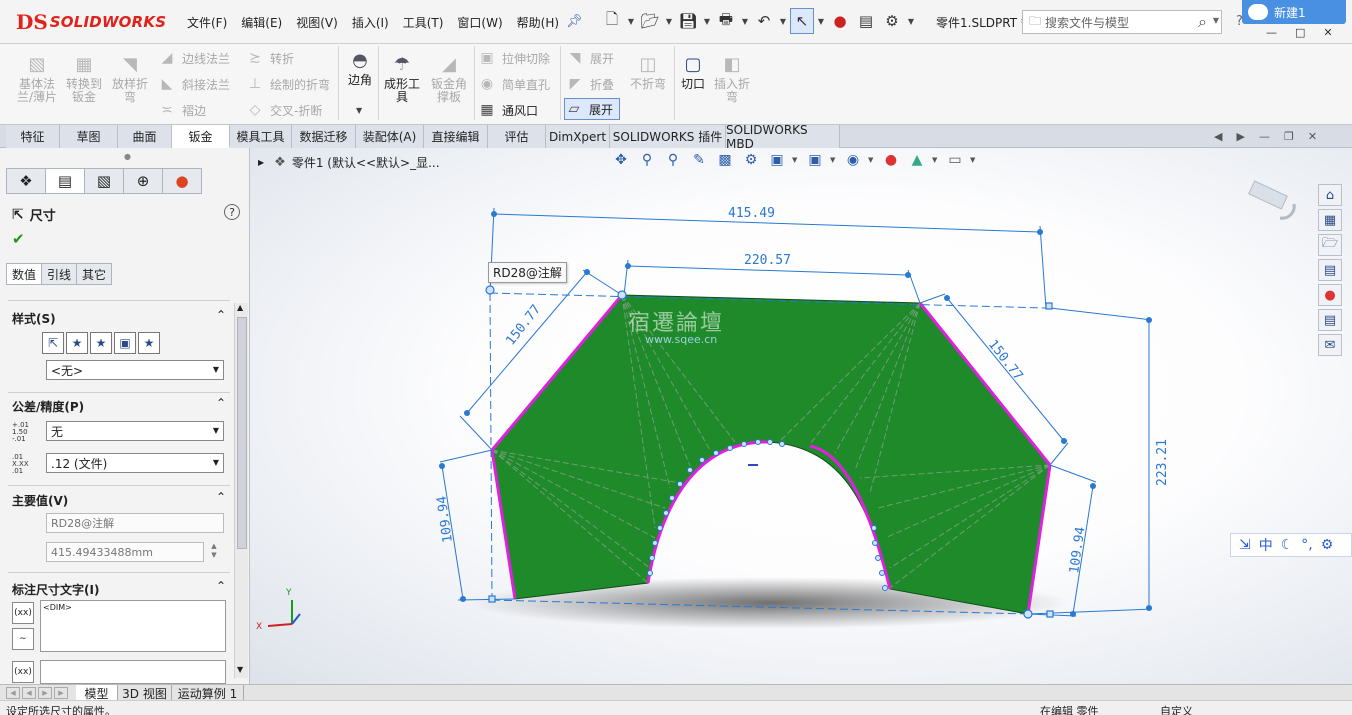 Image resolution: width=1352 pixels, height=715 pixels. What do you see at coordinates (767, 260) in the screenshot?
I see `dim-top-inner: 220.57` at bounding box center [767, 260].